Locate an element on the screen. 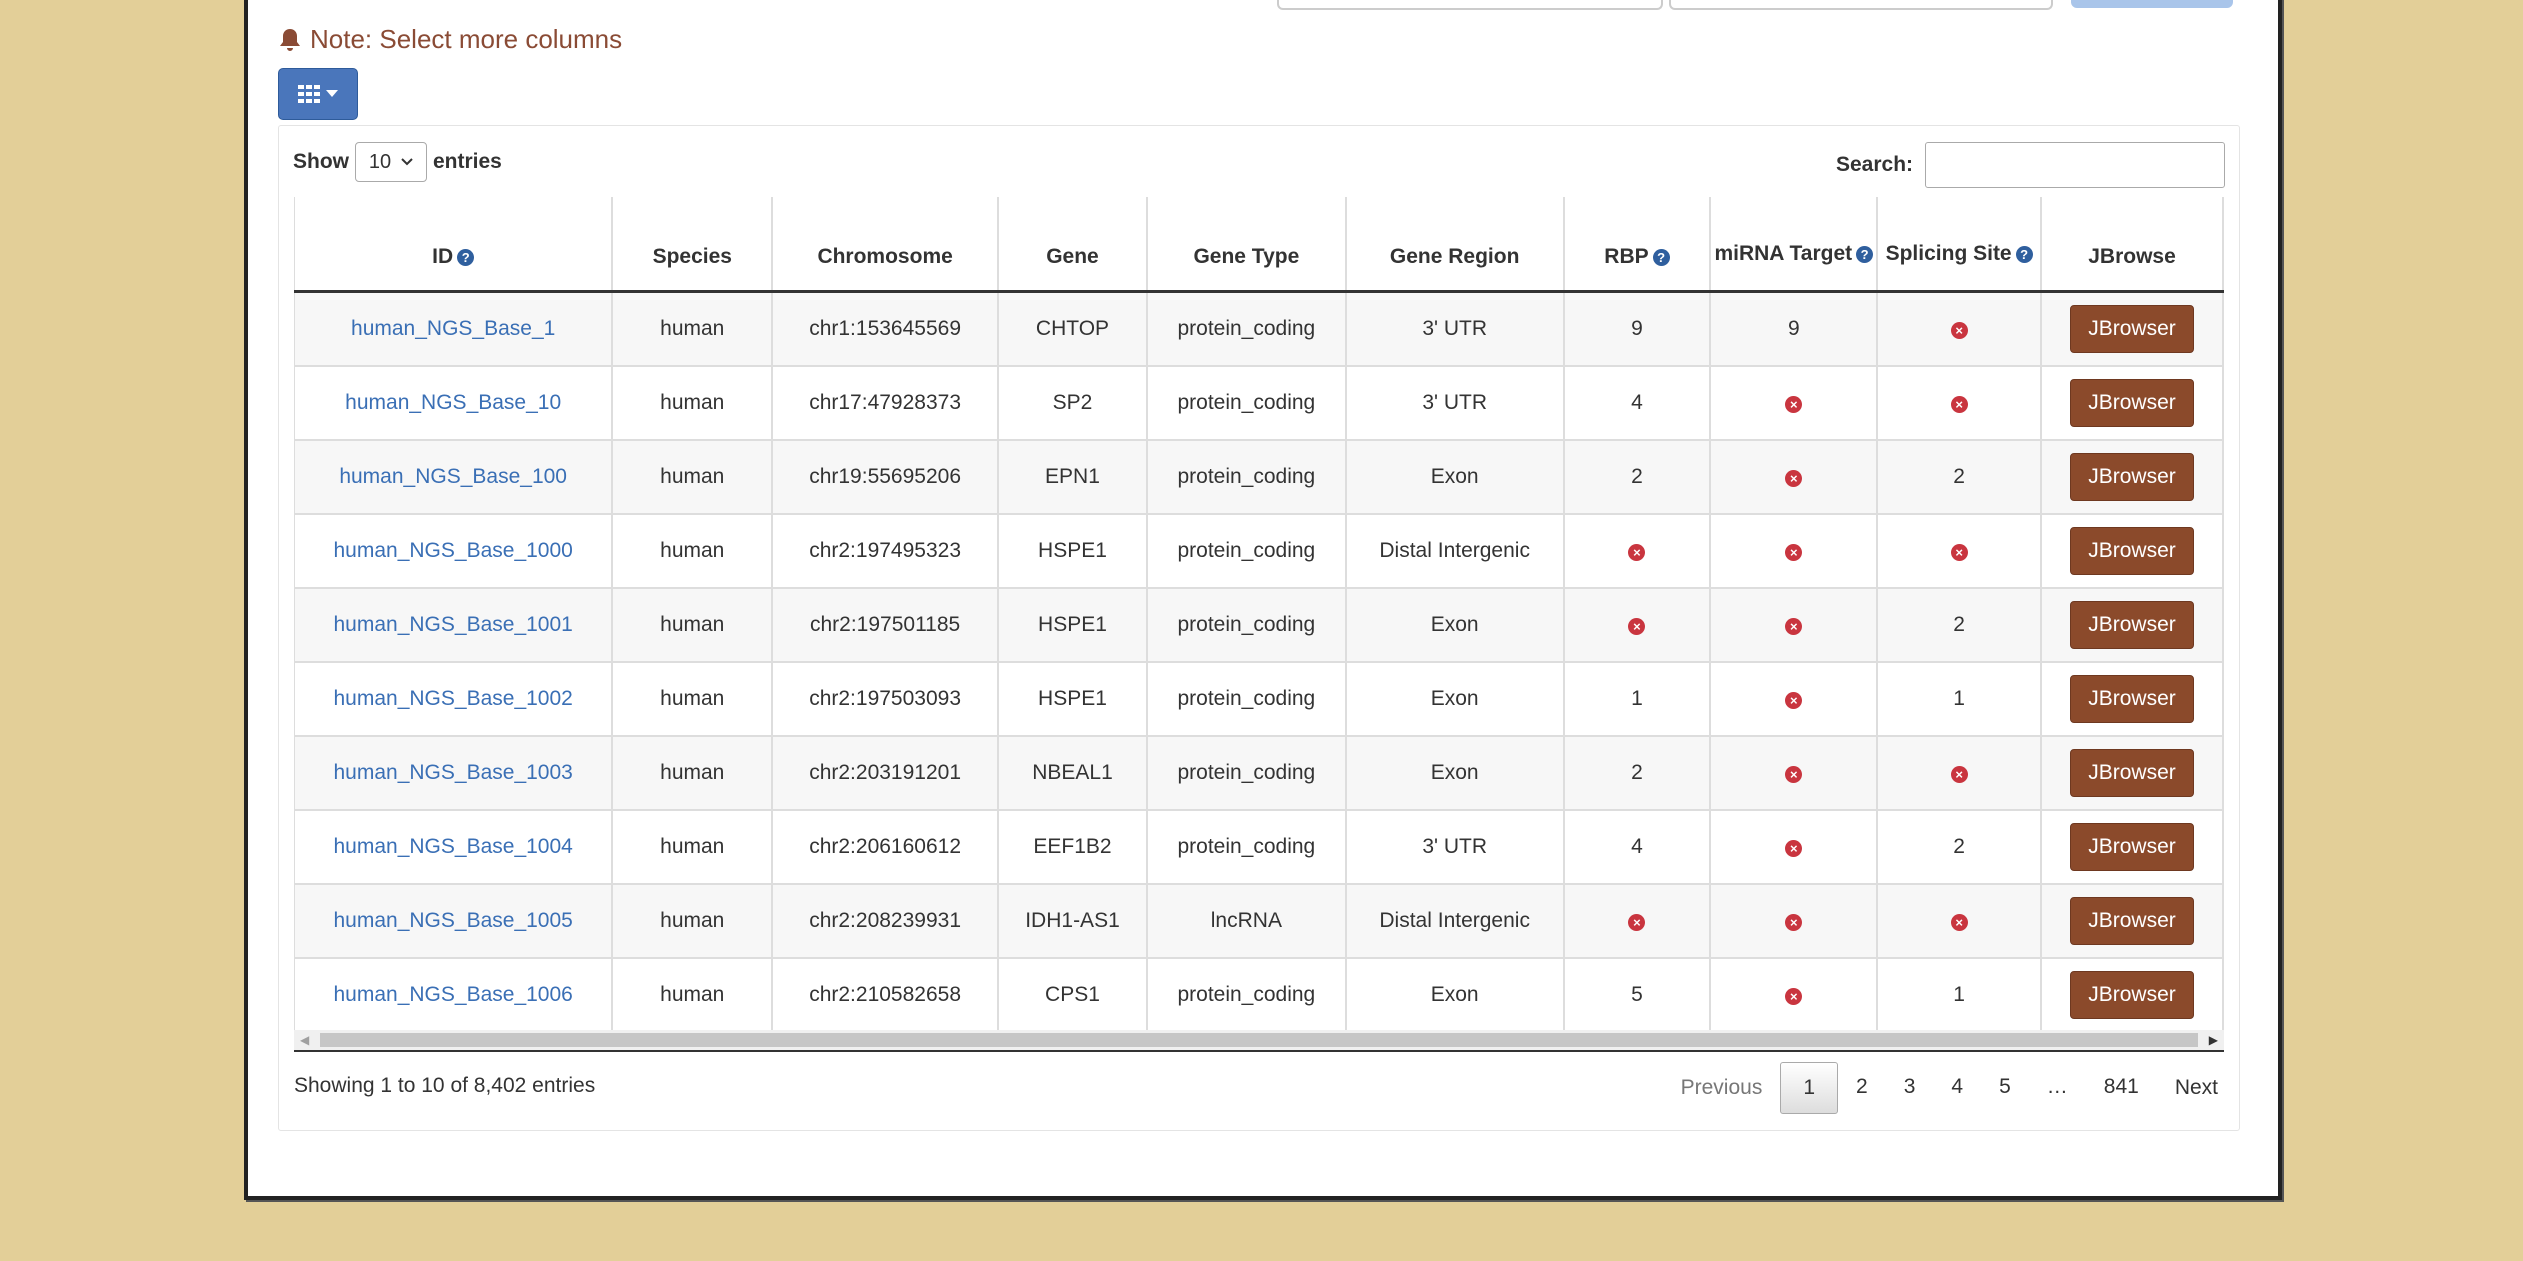  cell-id: human_NGS_Base_1000 is located at coordinates (454, 551).